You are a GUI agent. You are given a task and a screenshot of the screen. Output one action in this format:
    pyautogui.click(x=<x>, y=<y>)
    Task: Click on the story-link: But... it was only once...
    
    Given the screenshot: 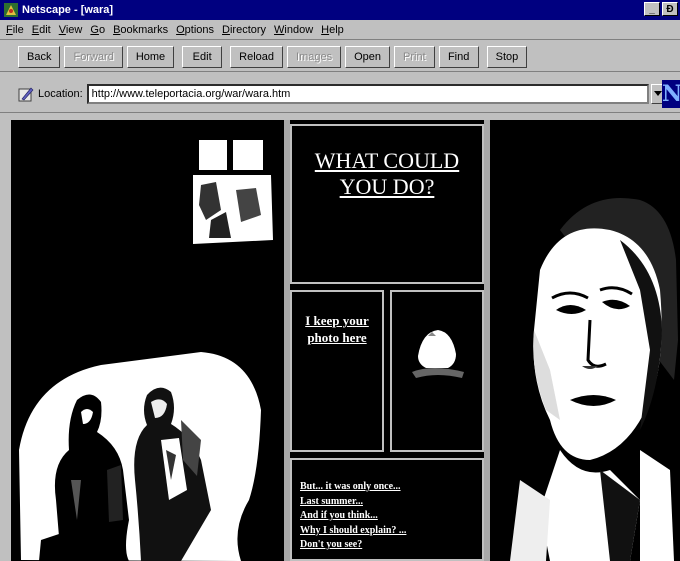 What is the action you would take?
    pyautogui.click(x=353, y=487)
    